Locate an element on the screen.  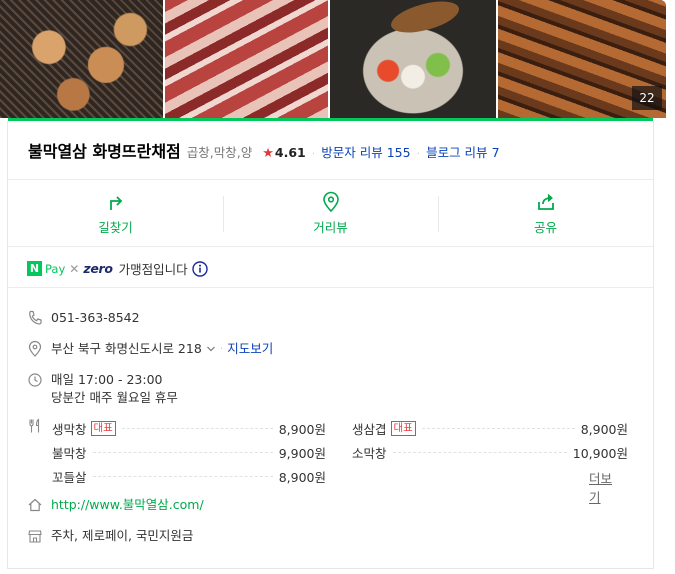
blog-review-link: 블로그 리뷰 7 is located at coordinates (462, 151).